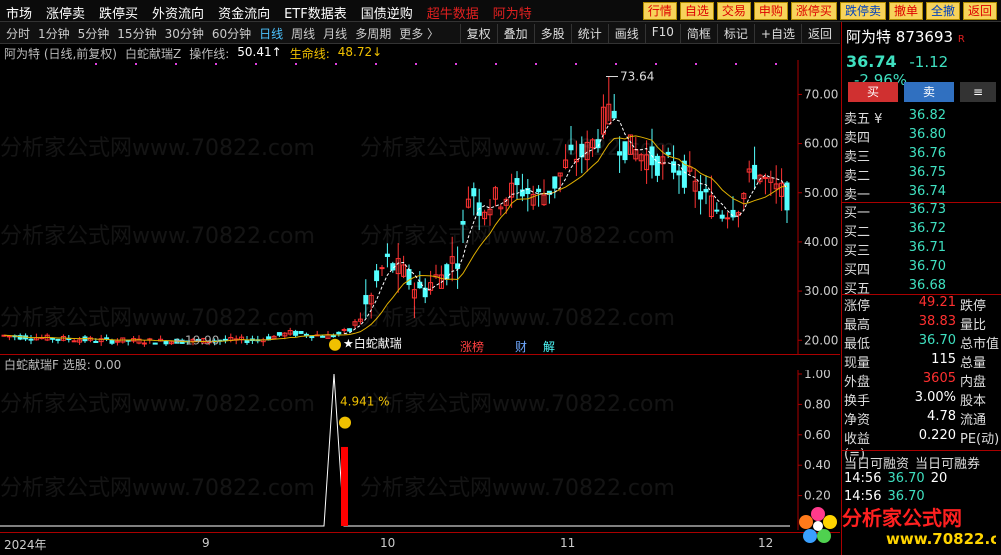 Image resolution: width=1001 pixels, height=555 pixels. Describe the element at coordinates (244, 12) in the screenshot. I see `menu-item: 资金流向` at that location.